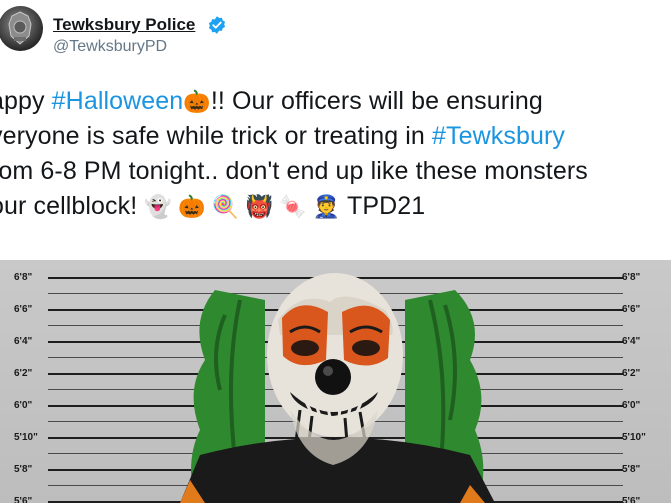 The image size is (671, 503). I want to click on height-label-left: 6'8", so click(23, 277).